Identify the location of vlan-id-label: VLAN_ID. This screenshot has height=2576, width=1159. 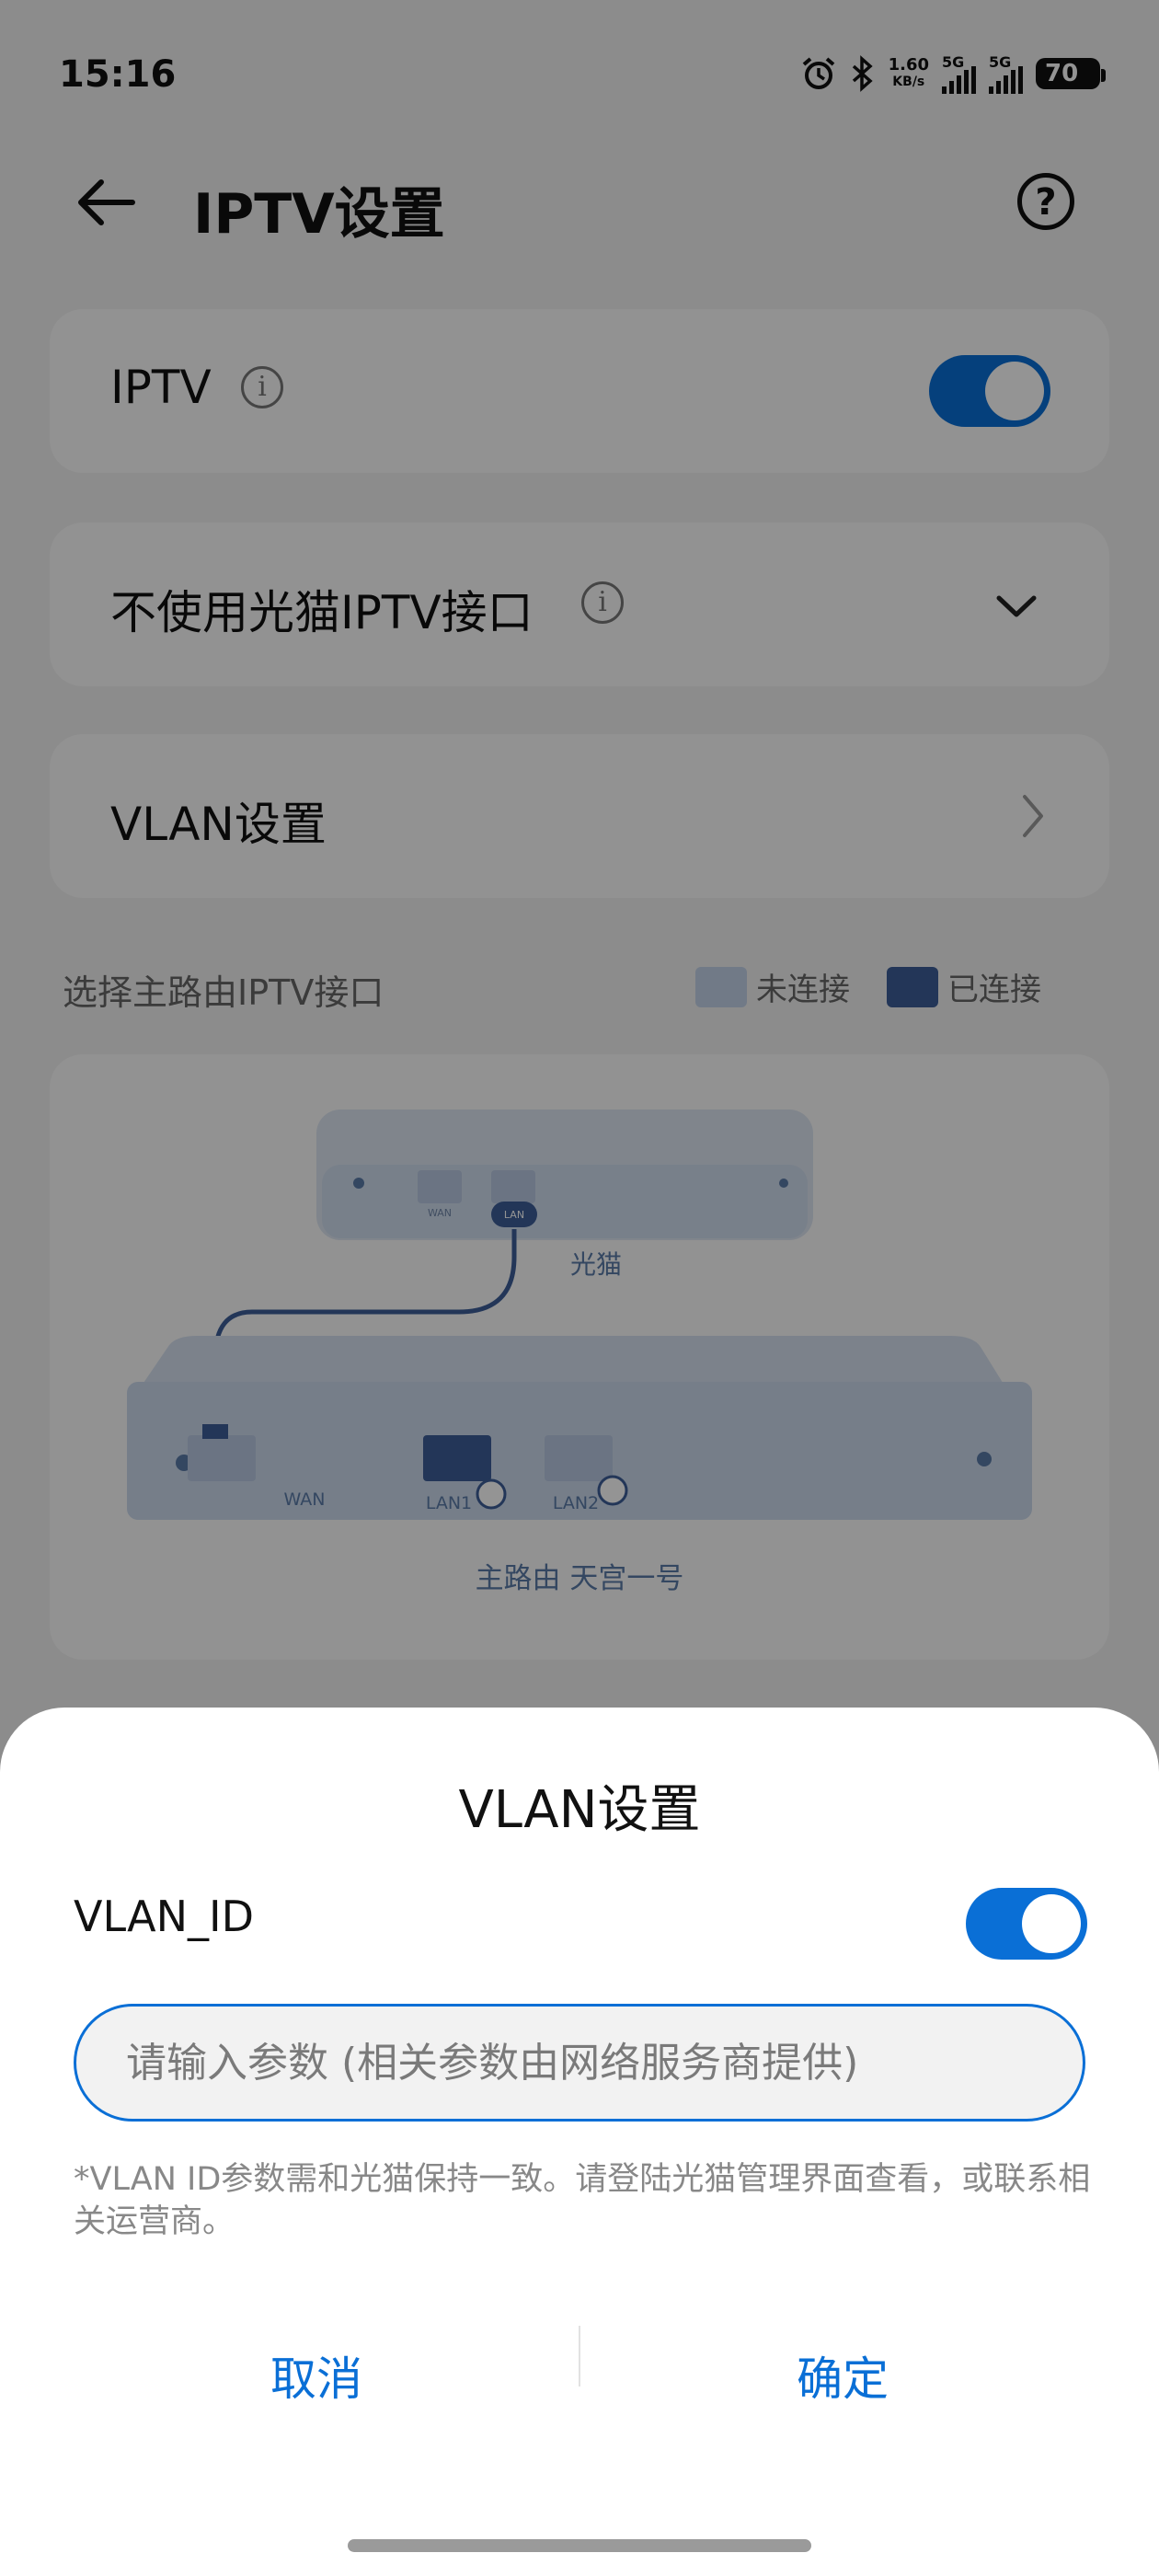
(164, 1916).